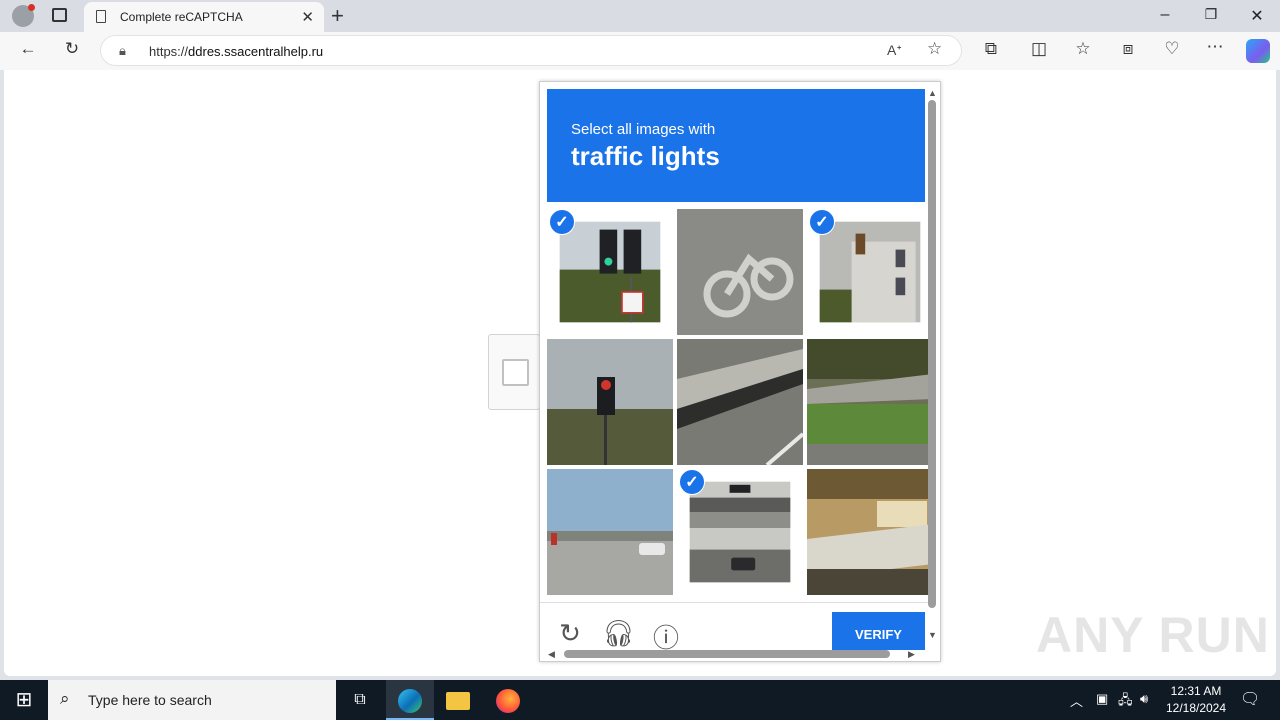 The width and height of the screenshot is (1280, 720). What do you see at coordinates (1211, 14) in the screenshot?
I see `restore-icon: ❐` at bounding box center [1211, 14].